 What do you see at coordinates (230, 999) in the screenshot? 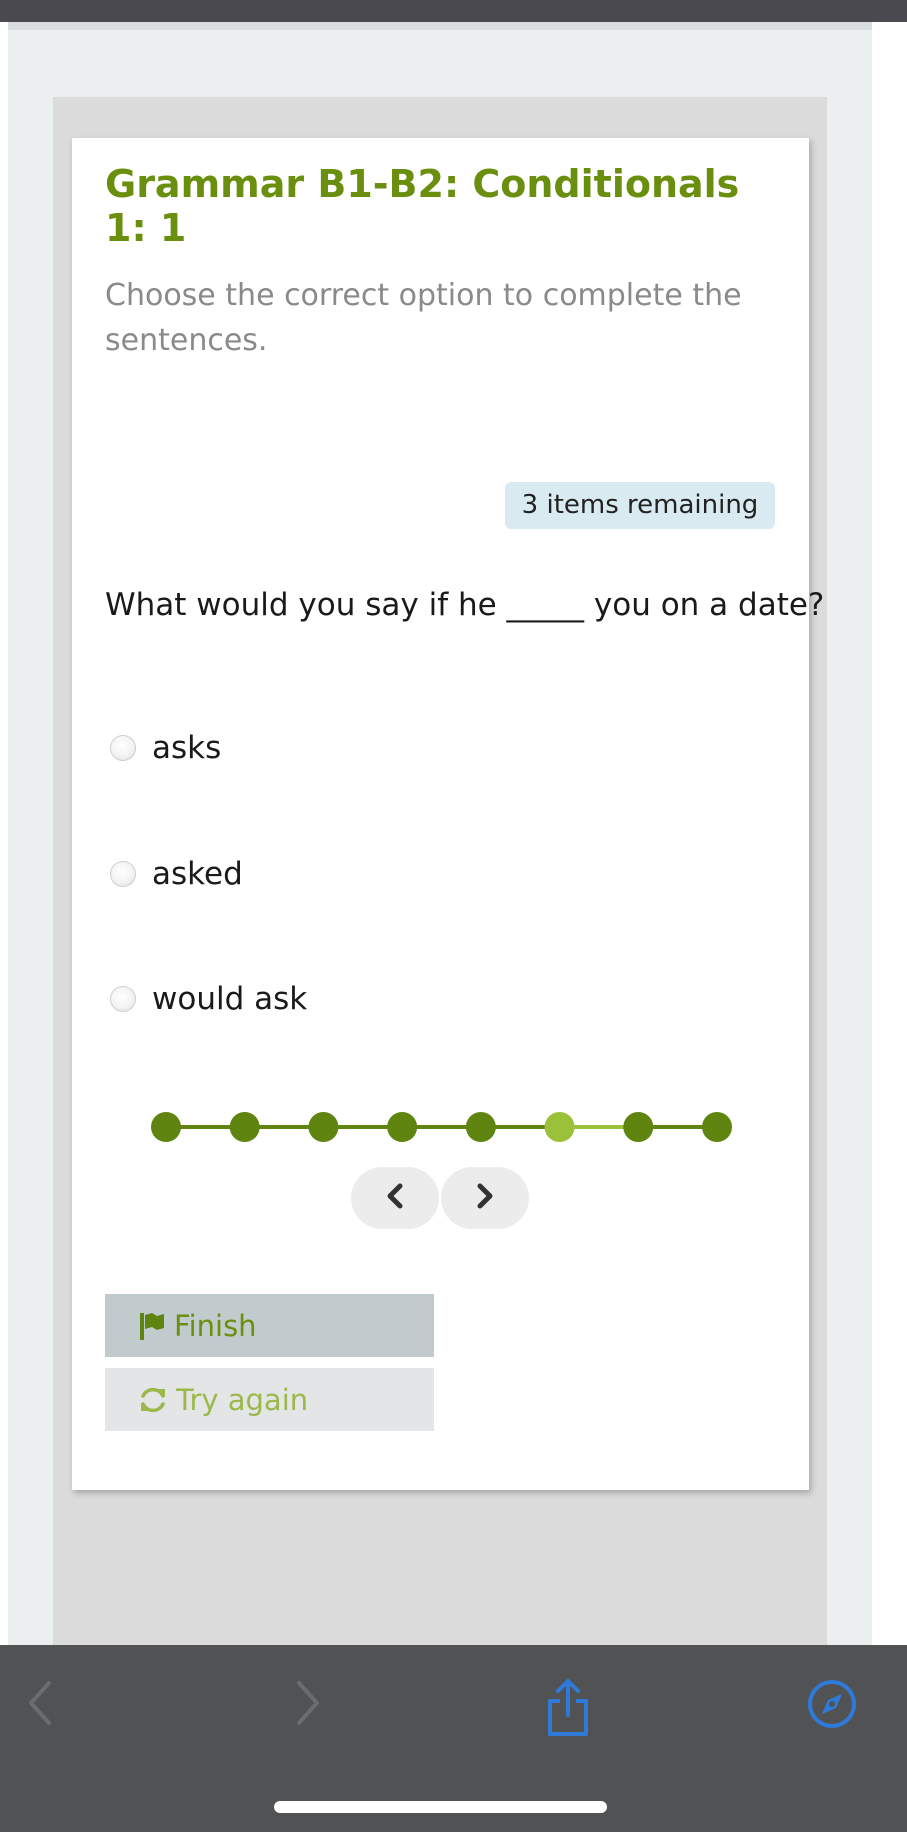
I see `option-label: would ask` at bounding box center [230, 999].